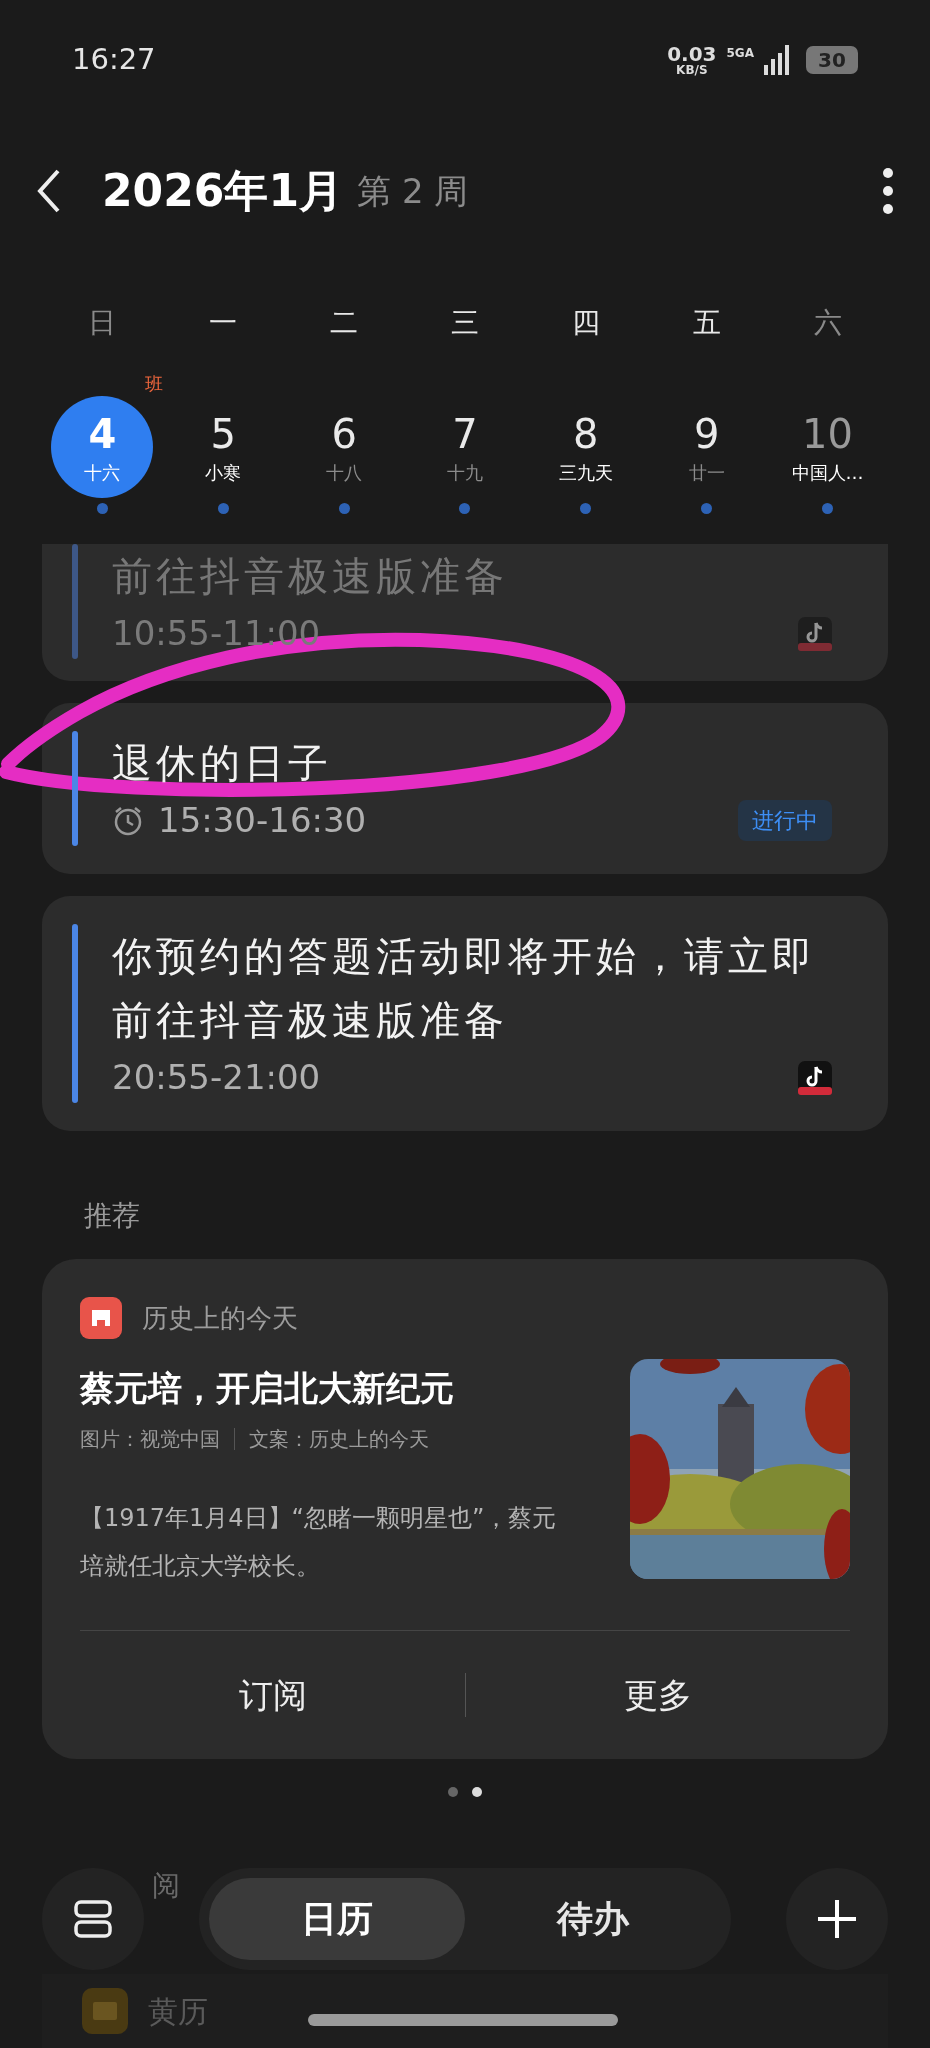 The image size is (930, 2048). I want to click on workday-label: 班, so click(153, 384).